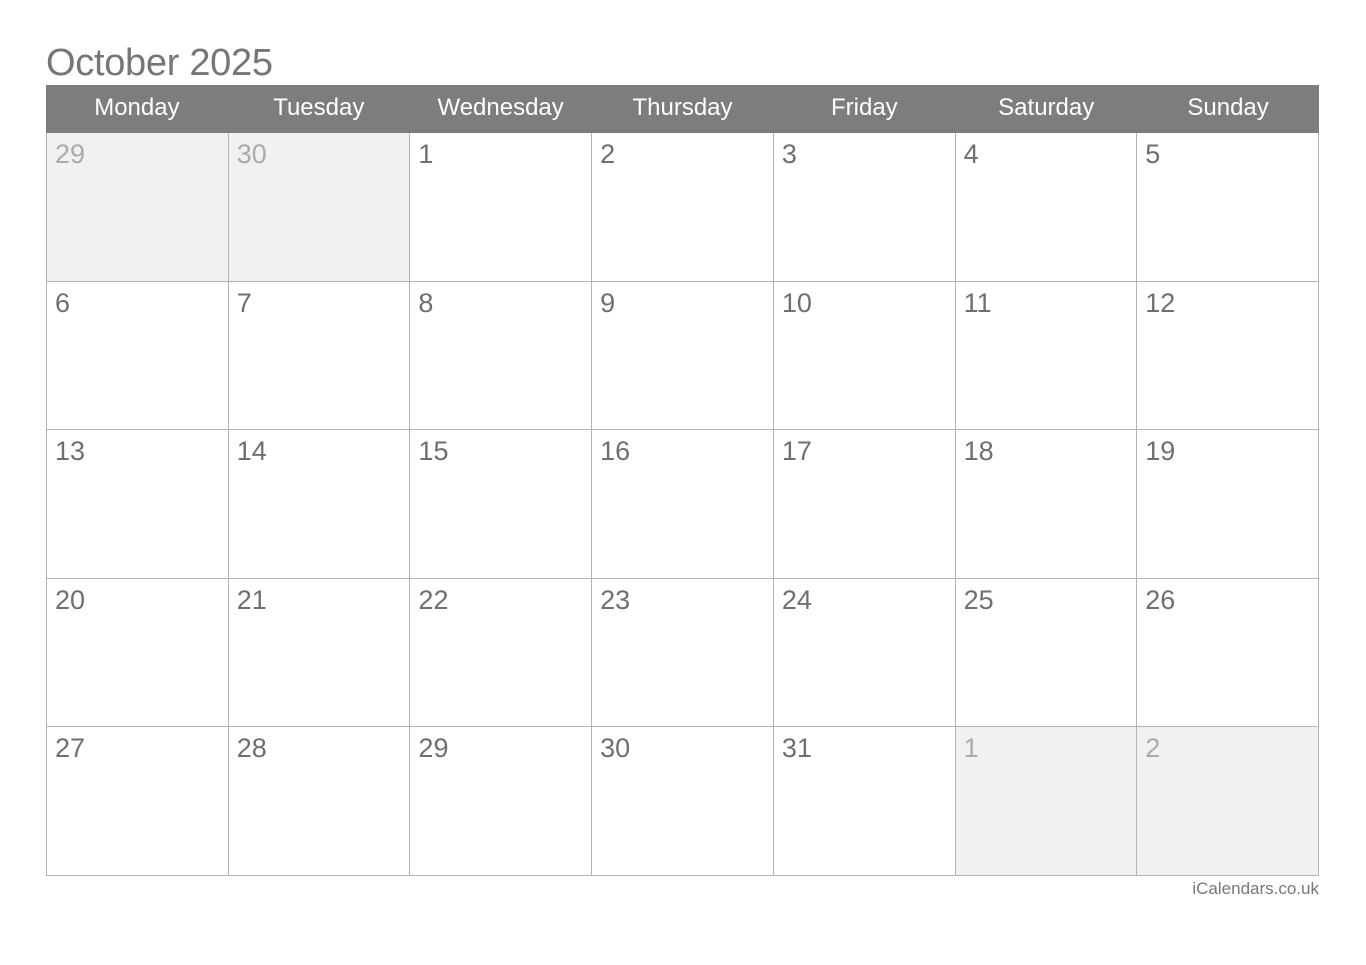  I want to click on day-cell: 12, so click(1228, 356).